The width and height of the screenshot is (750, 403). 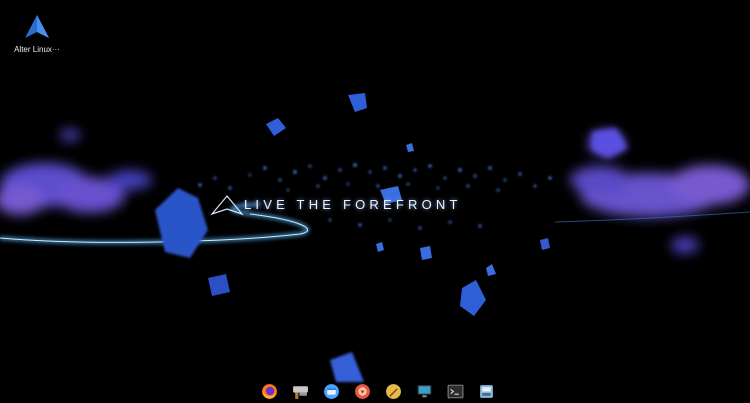 I want to click on dock, so click(x=377, y=391).